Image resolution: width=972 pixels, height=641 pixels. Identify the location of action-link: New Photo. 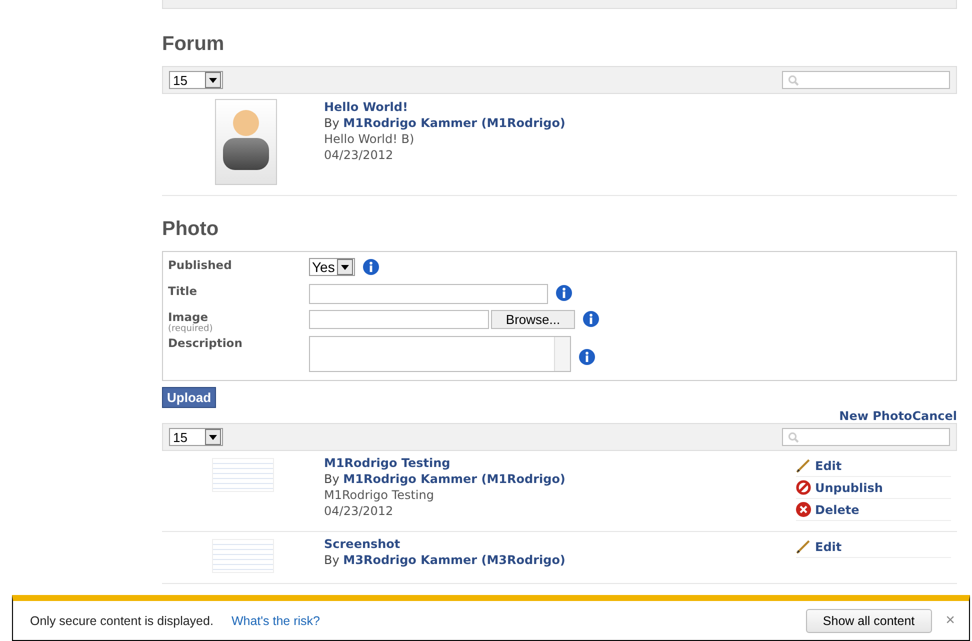
(875, 416).